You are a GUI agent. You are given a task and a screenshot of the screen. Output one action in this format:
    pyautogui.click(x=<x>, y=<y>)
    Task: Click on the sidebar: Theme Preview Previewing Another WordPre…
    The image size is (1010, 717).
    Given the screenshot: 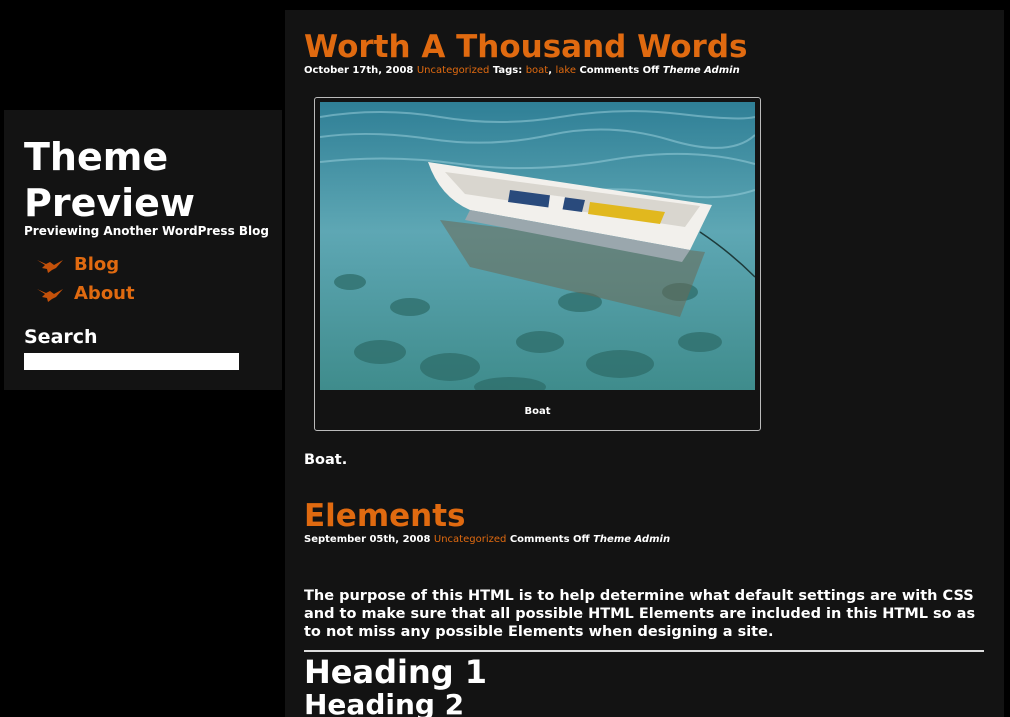 What is the action you would take?
    pyautogui.click(x=143, y=250)
    